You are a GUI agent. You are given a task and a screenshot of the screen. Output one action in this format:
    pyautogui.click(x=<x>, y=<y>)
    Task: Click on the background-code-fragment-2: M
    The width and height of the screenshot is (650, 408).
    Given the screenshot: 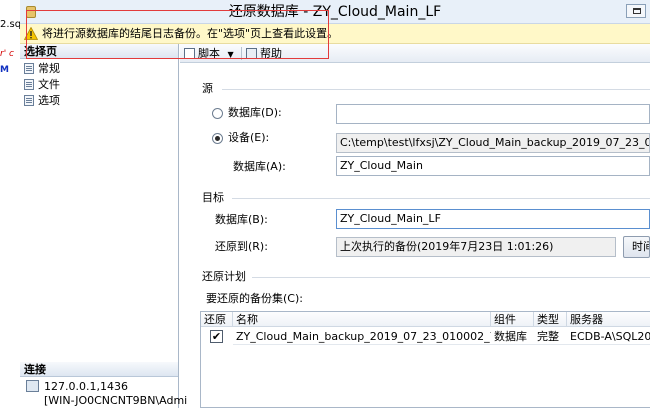 What is the action you would take?
    pyautogui.click(x=4, y=70)
    